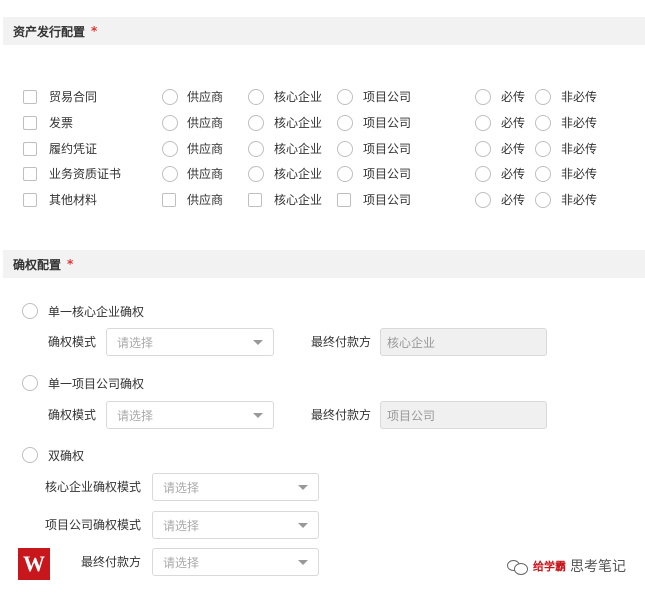 The width and height of the screenshot is (645, 596). Describe the element at coordinates (411, 415) in the screenshot. I see `final-payer-value: 项目公司` at that location.